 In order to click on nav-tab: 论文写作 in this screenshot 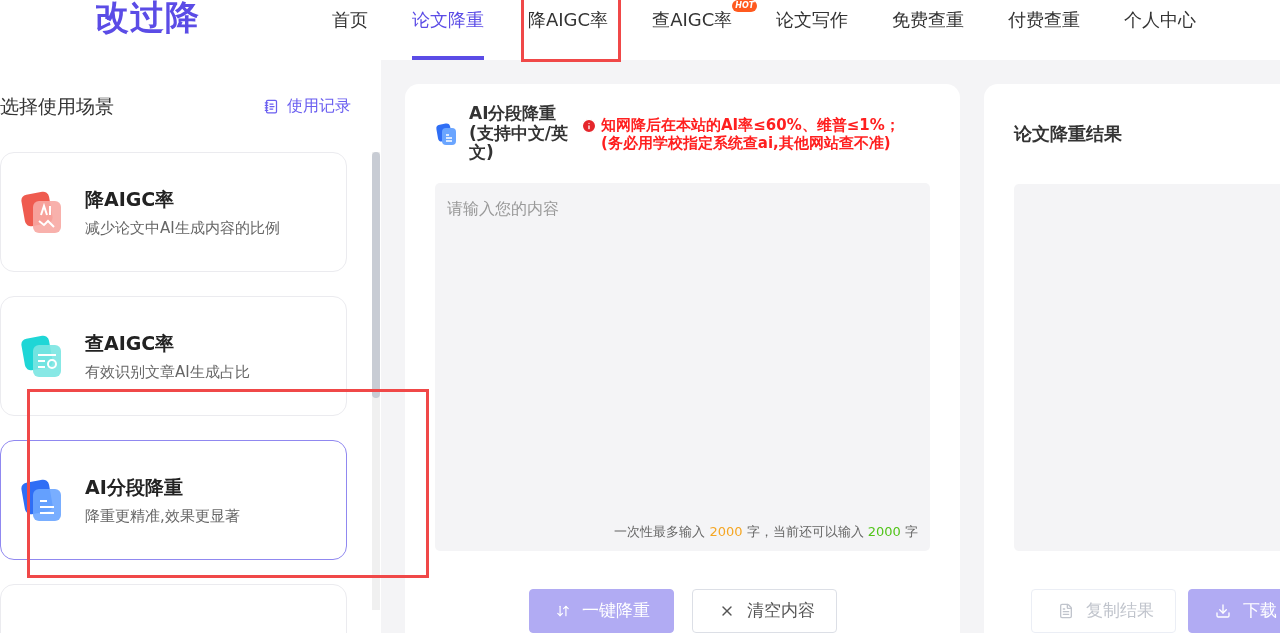, I will do `click(812, 19)`.